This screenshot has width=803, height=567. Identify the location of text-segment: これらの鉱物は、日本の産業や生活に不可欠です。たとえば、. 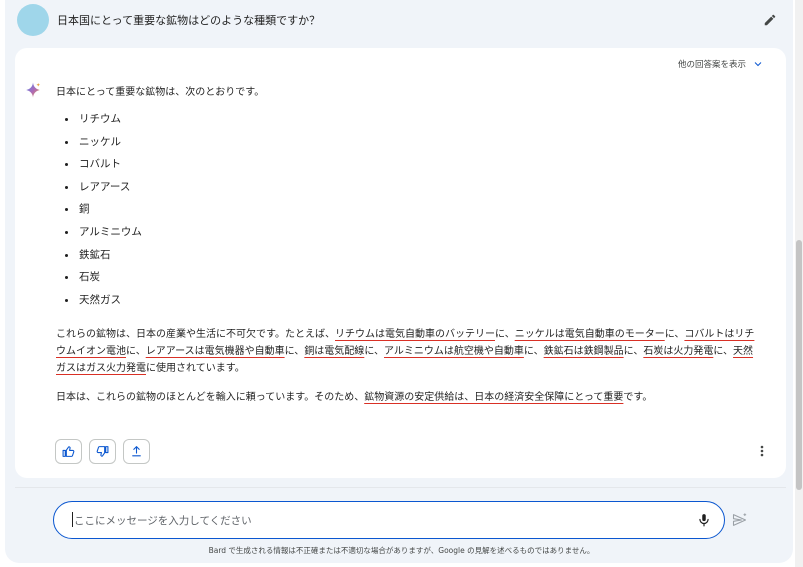
(195, 334).